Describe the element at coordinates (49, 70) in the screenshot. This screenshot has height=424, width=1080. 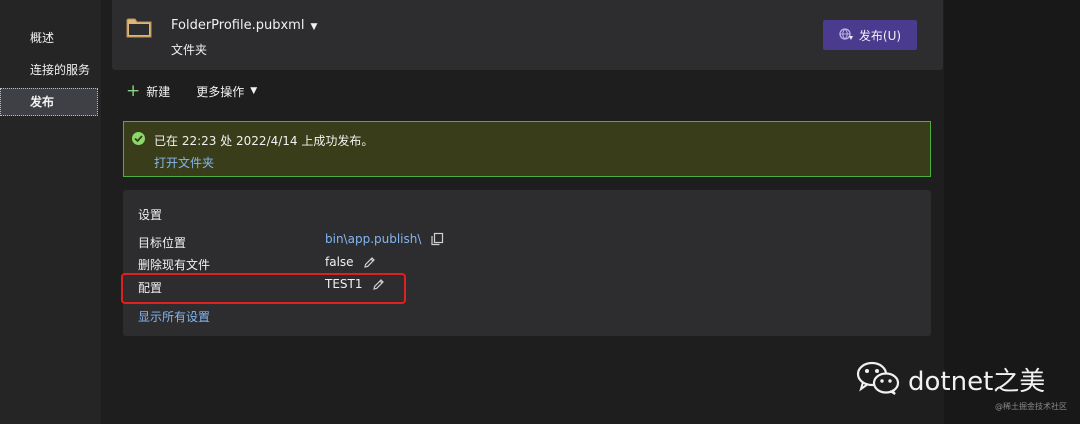
I see `sidebar-item-connected-services: 连接的服务` at that location.